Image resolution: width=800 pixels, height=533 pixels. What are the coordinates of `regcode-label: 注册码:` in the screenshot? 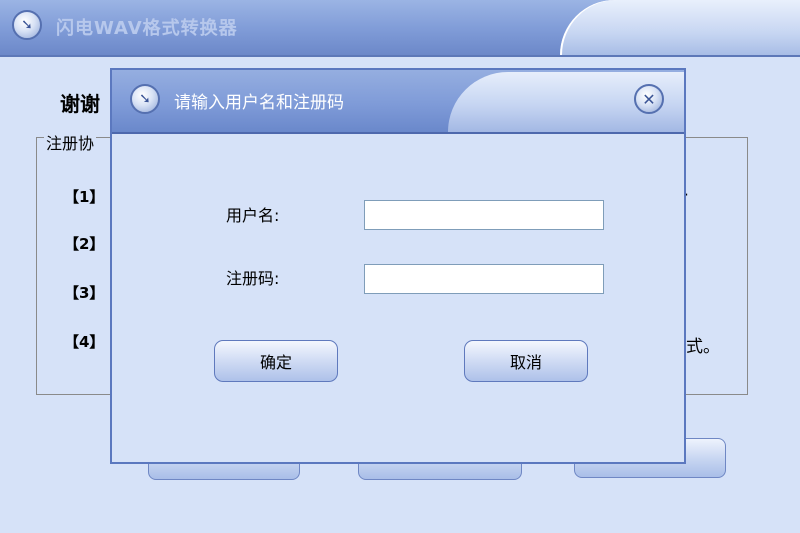 It's located at (253, 278).